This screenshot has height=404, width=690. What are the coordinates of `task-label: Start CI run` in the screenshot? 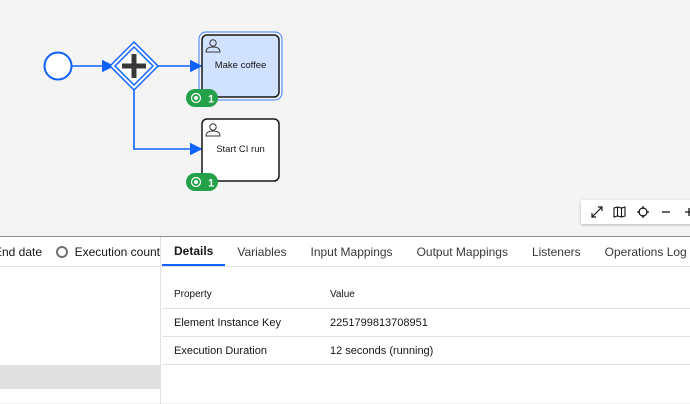 It's located at (240, 149).